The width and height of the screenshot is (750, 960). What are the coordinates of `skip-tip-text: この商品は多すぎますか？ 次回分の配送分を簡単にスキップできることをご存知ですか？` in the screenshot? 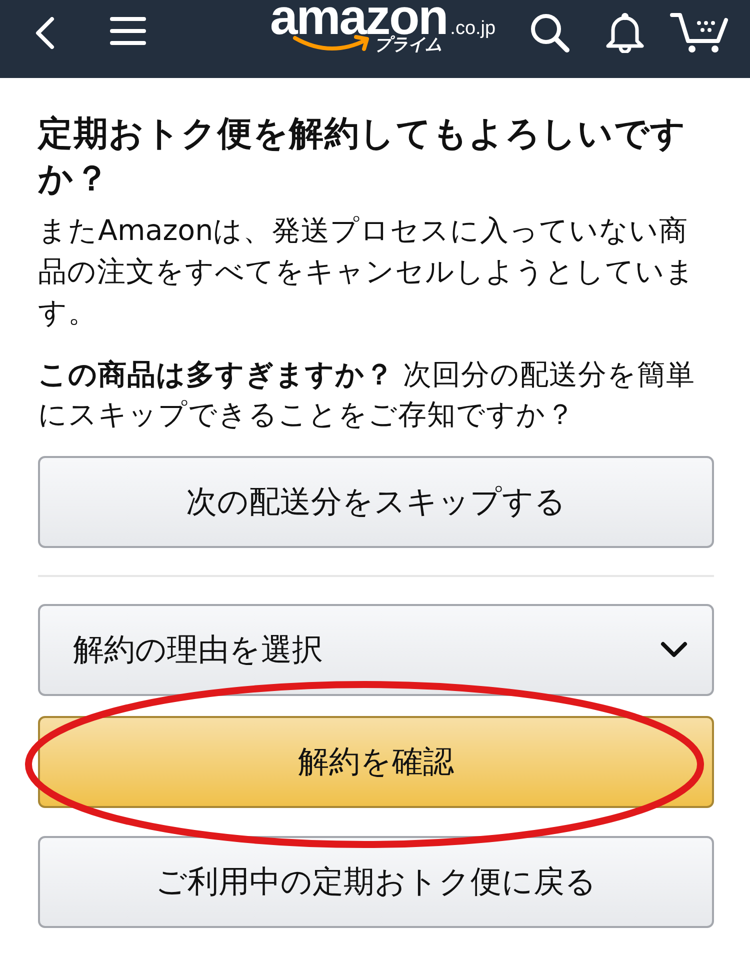 It's located at (367, 395).